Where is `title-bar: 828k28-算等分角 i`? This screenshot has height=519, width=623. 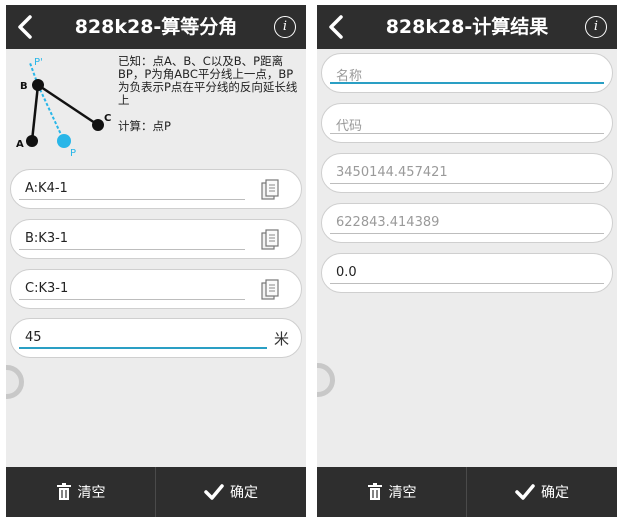
title-bar: 828k28-算等分角 i is located at coordinates (156, 27).